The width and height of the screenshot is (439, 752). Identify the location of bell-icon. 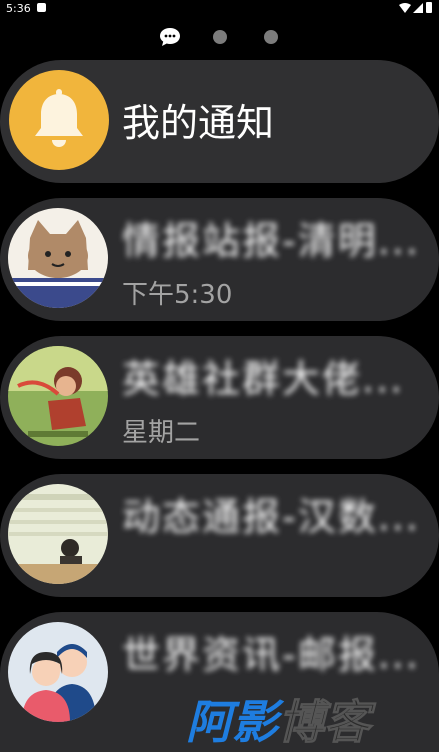
(59, 118).